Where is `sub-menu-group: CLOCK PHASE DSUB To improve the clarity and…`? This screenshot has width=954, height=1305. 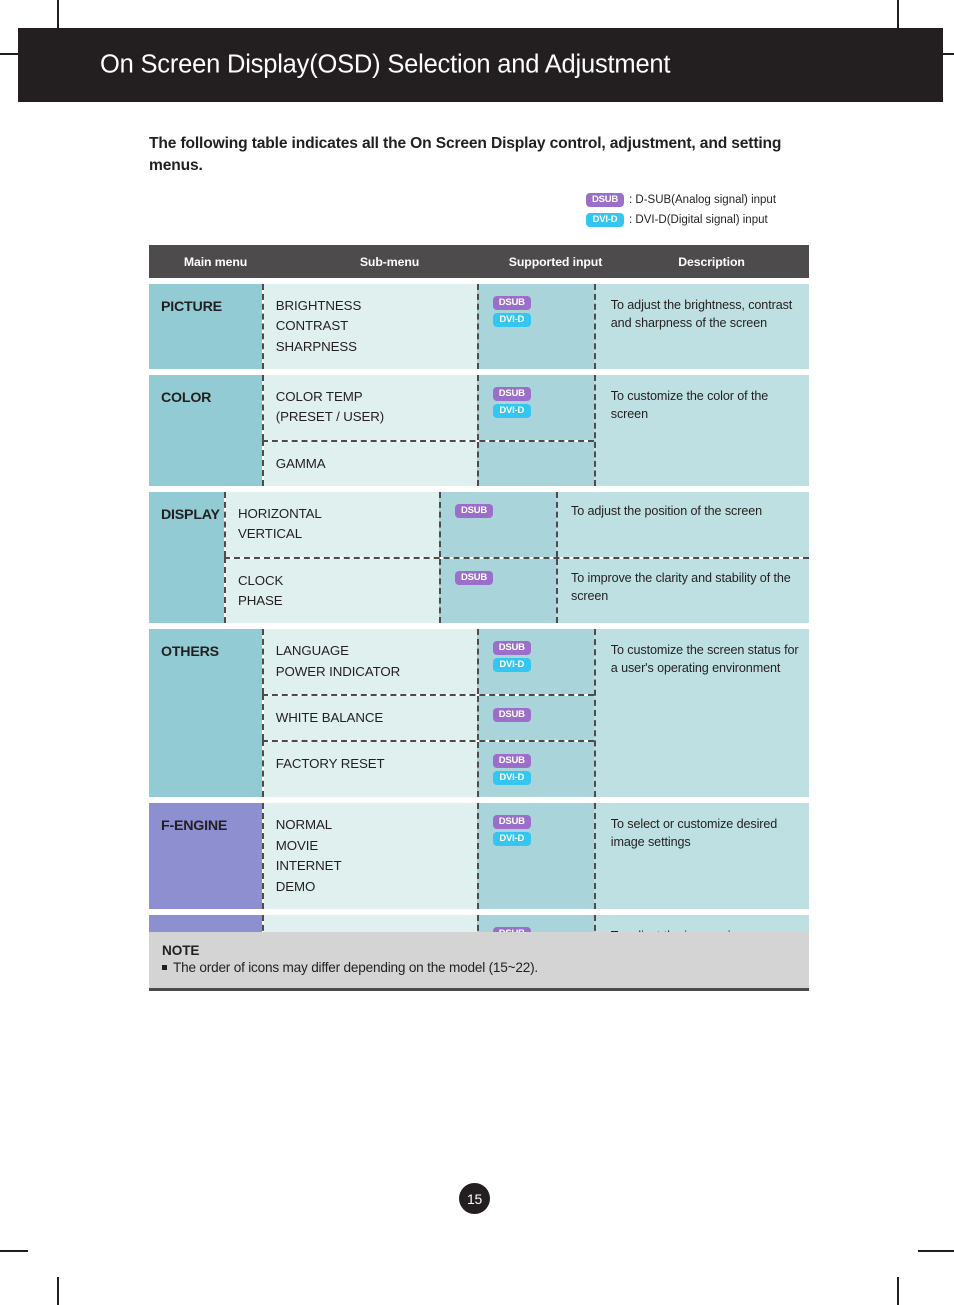
sub-menu-group: CLOCK PHASE DSUB To improve the clarity and… is located at coordinates (516, 590).